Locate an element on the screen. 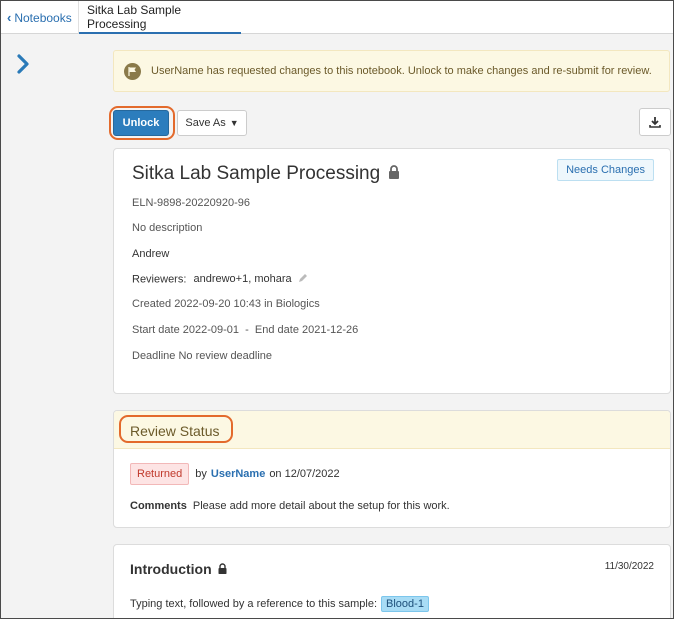  returned-badge: Returned is located at coordinates (160, 474).